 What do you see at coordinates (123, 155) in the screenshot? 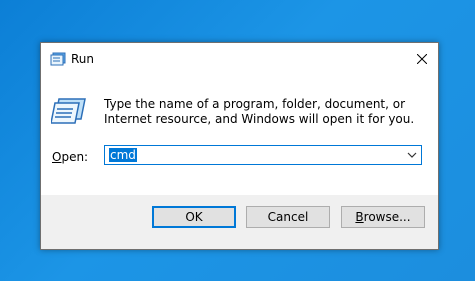
I see `open-input-value: cmd` at bounding box center [123, 155].